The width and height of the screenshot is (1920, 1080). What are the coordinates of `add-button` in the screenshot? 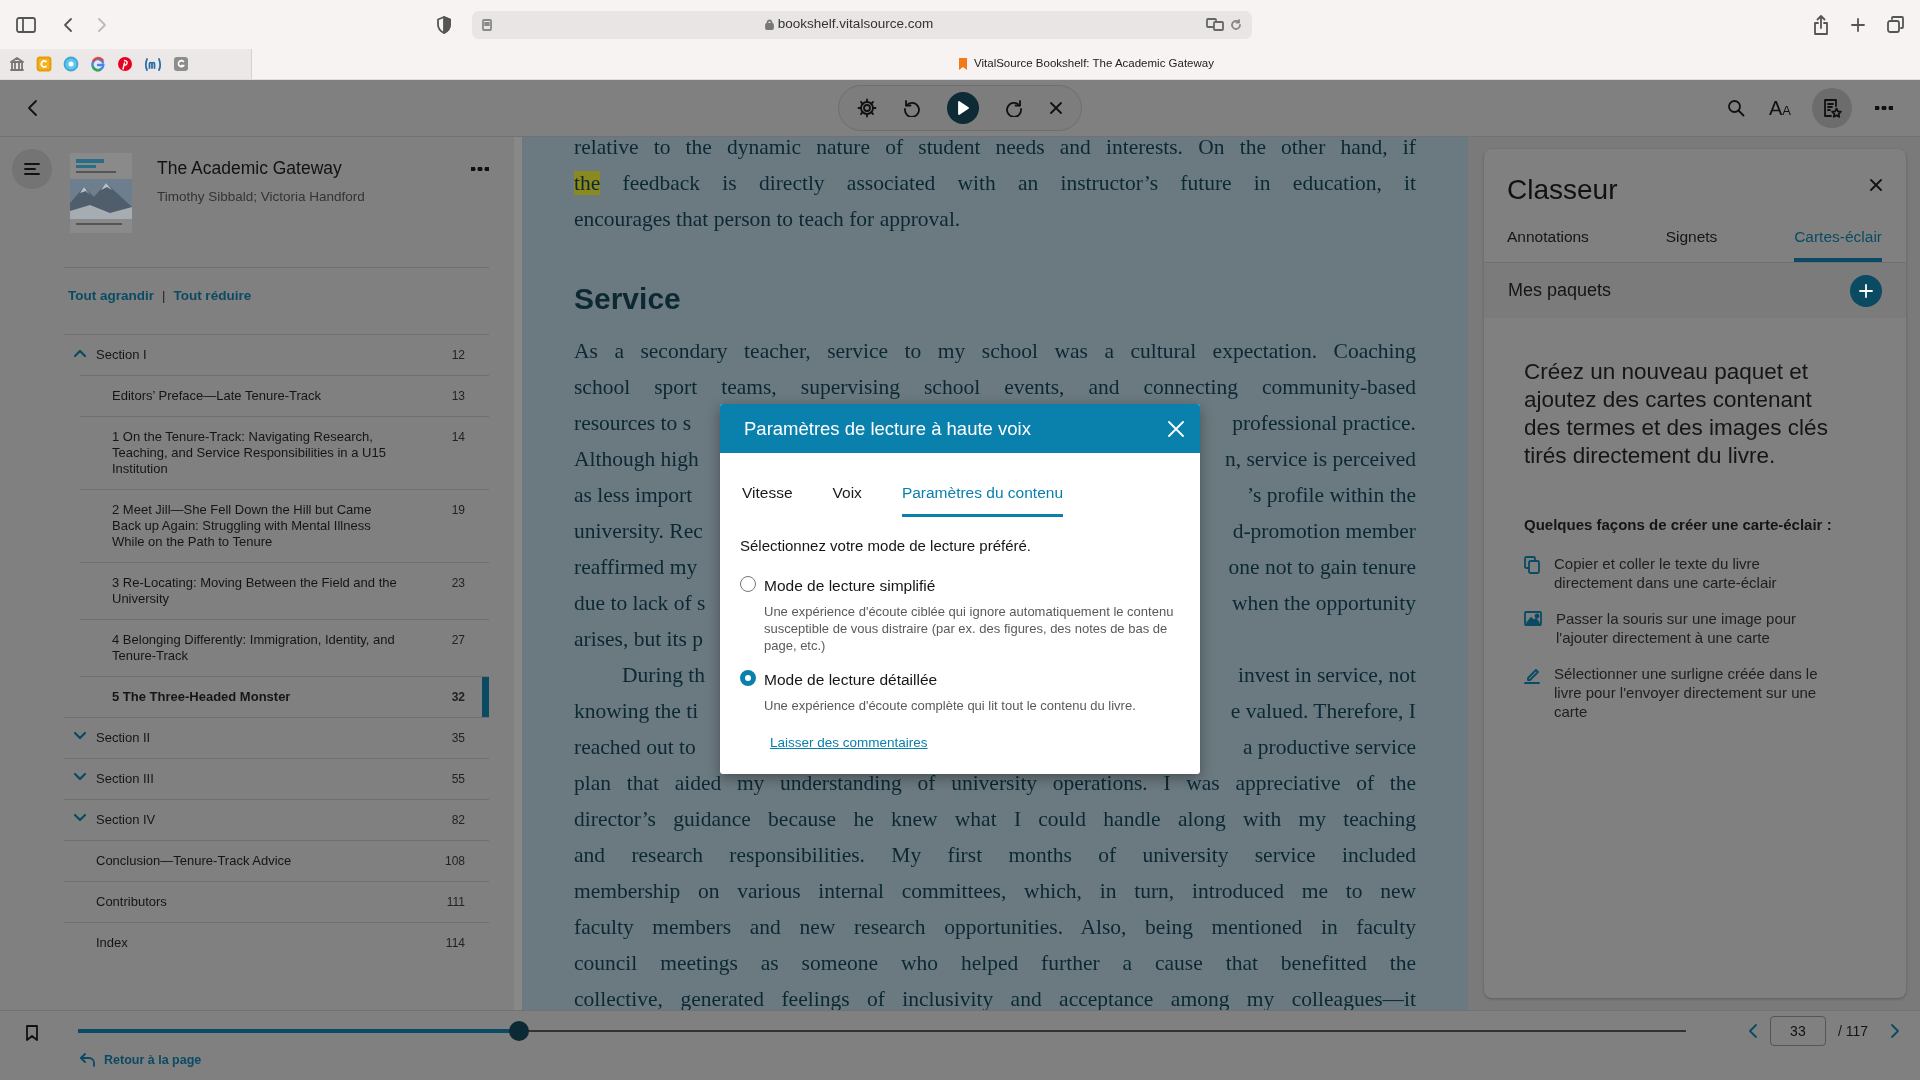 It's located at (1866, 290).